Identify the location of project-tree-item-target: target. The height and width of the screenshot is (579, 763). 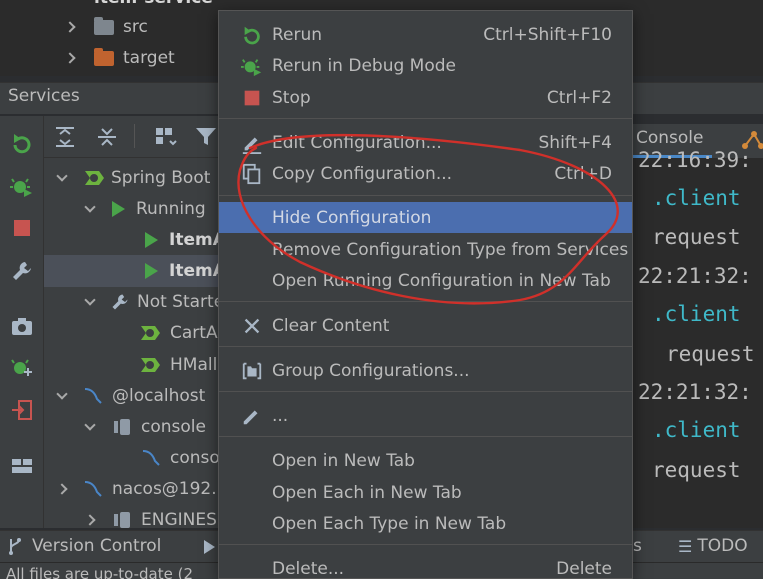
(119, 58).